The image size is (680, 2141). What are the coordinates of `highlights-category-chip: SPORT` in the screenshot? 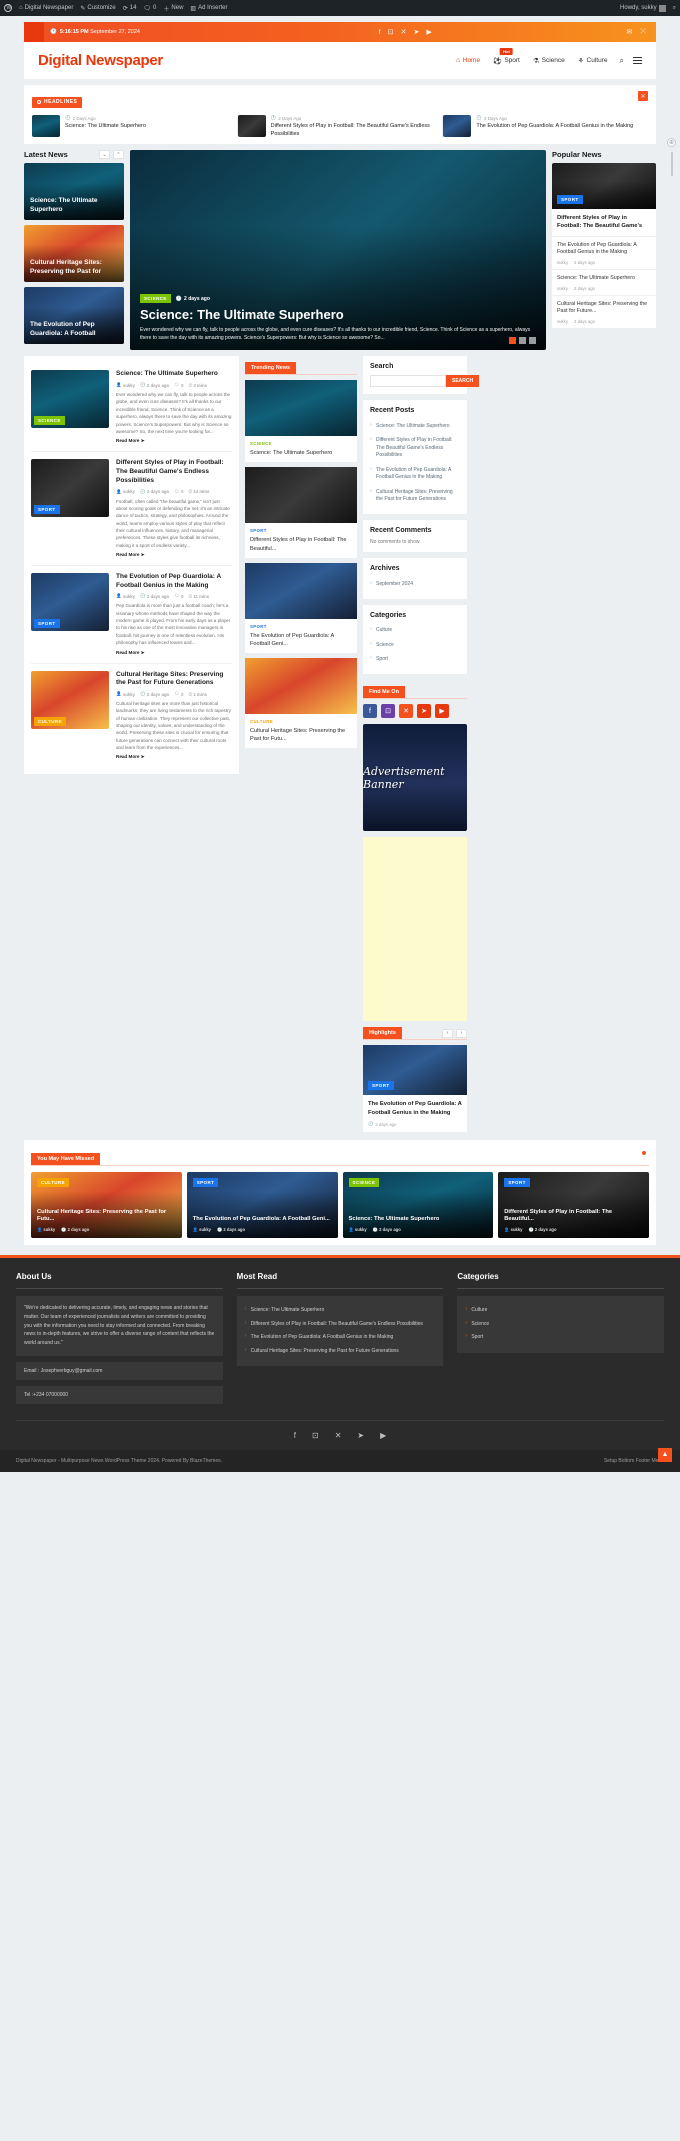 It's located at (381, 1086).